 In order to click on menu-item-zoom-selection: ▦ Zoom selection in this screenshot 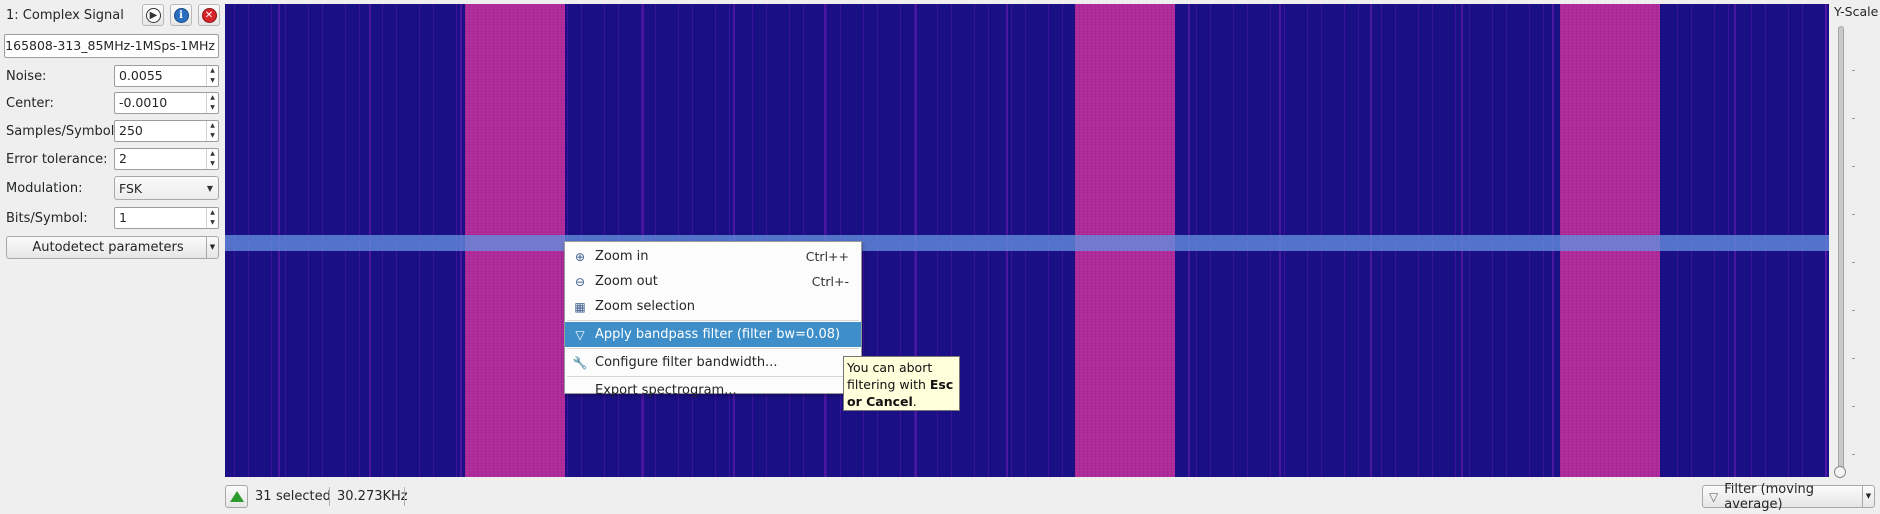, I will do `click(713, 306)`.